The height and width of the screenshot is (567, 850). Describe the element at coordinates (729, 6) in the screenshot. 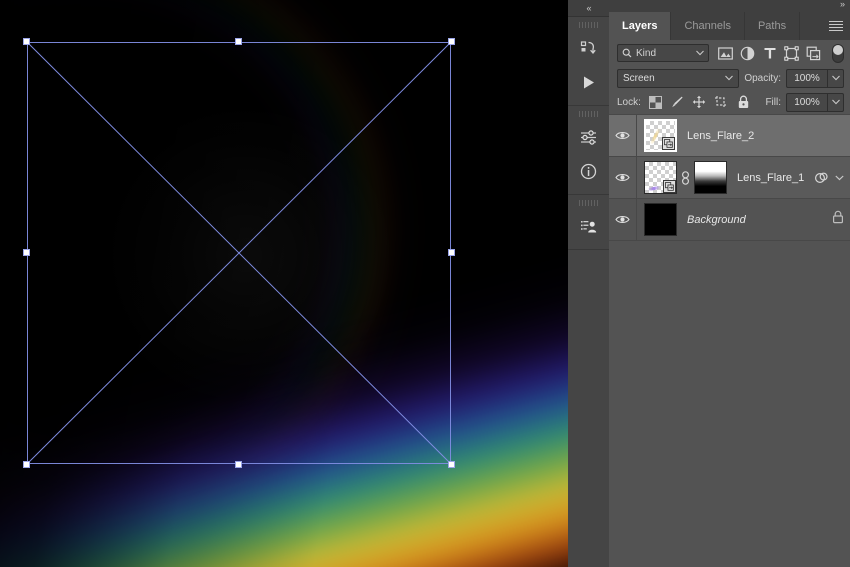

I see `panel-topbar: »` at that location.